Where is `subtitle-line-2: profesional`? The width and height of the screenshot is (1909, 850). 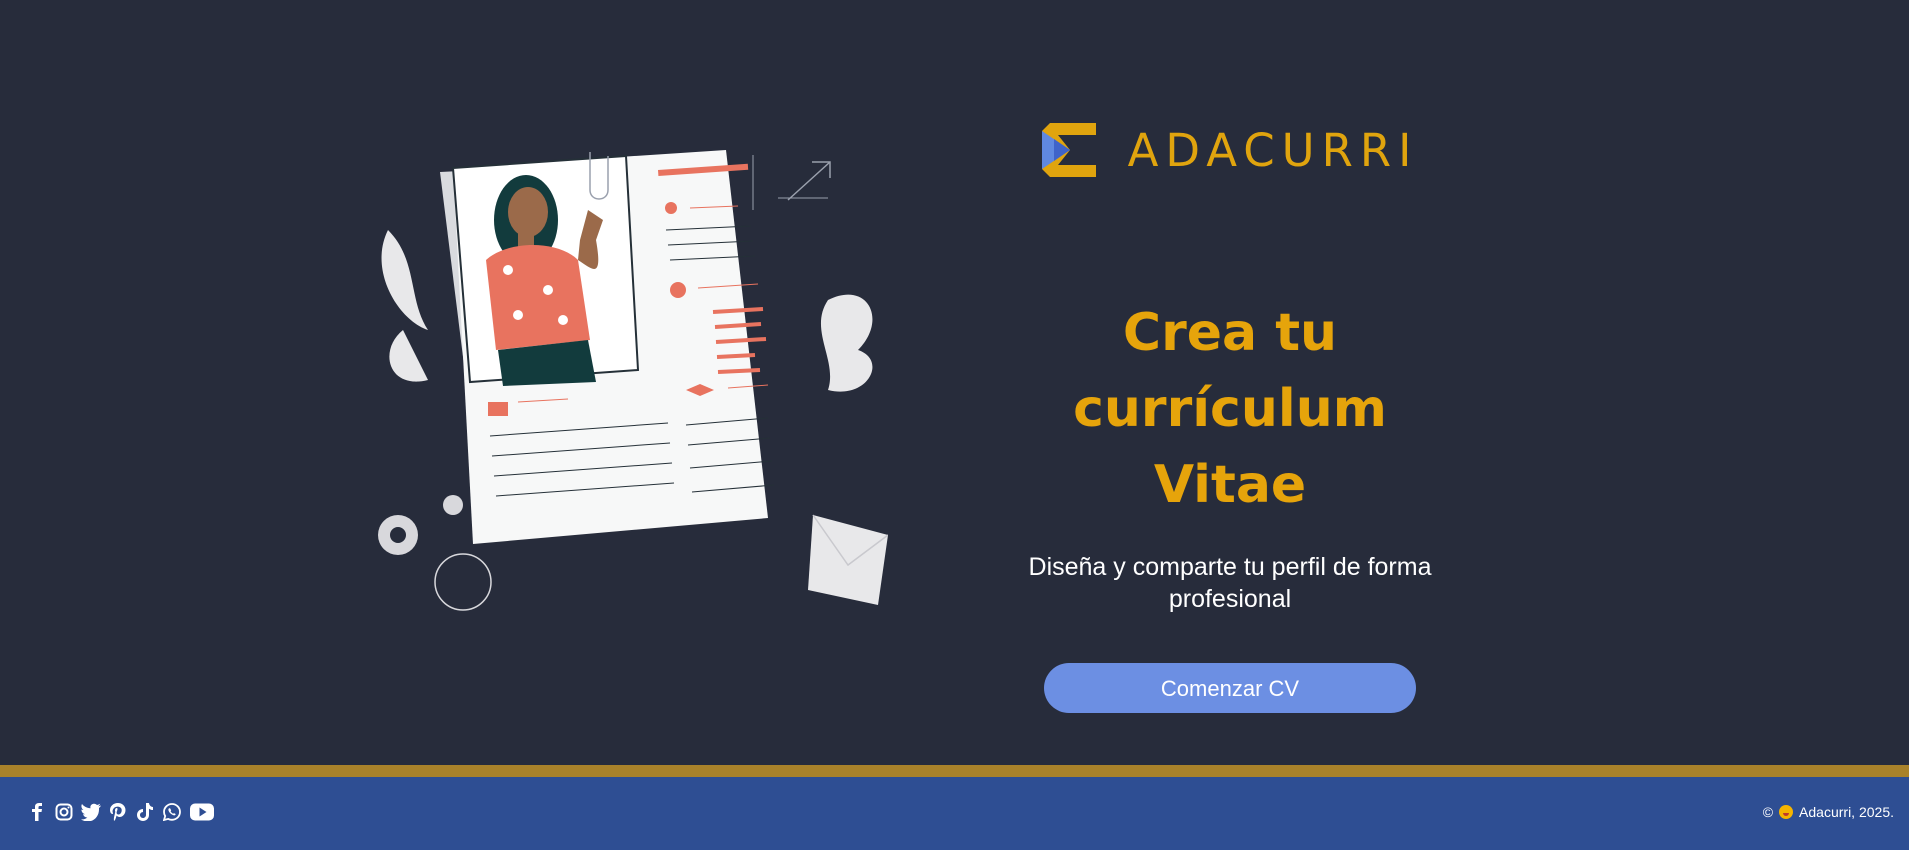 subtitle-line-2: profesional is located at coordinates (1230, 599).